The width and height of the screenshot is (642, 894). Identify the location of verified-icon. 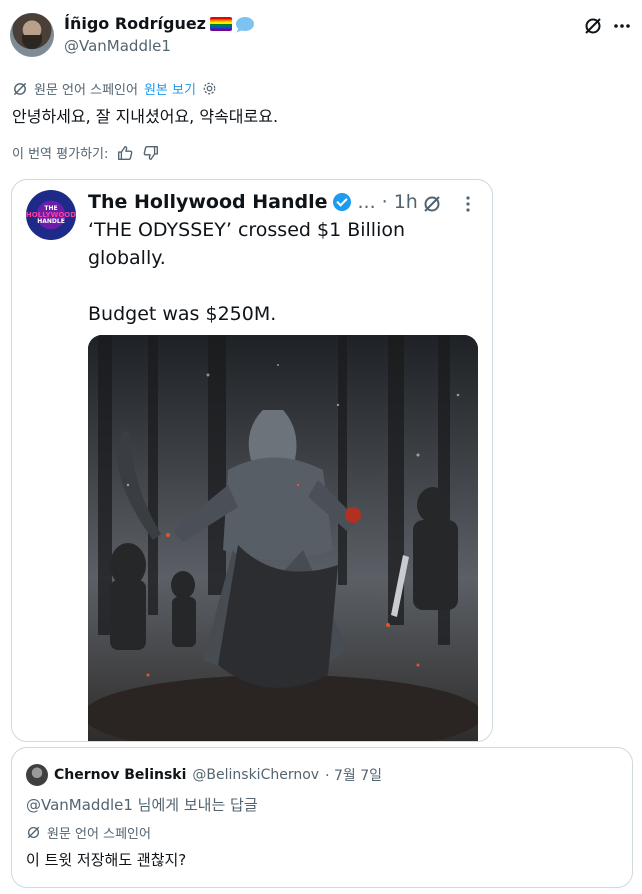
(342, 202).